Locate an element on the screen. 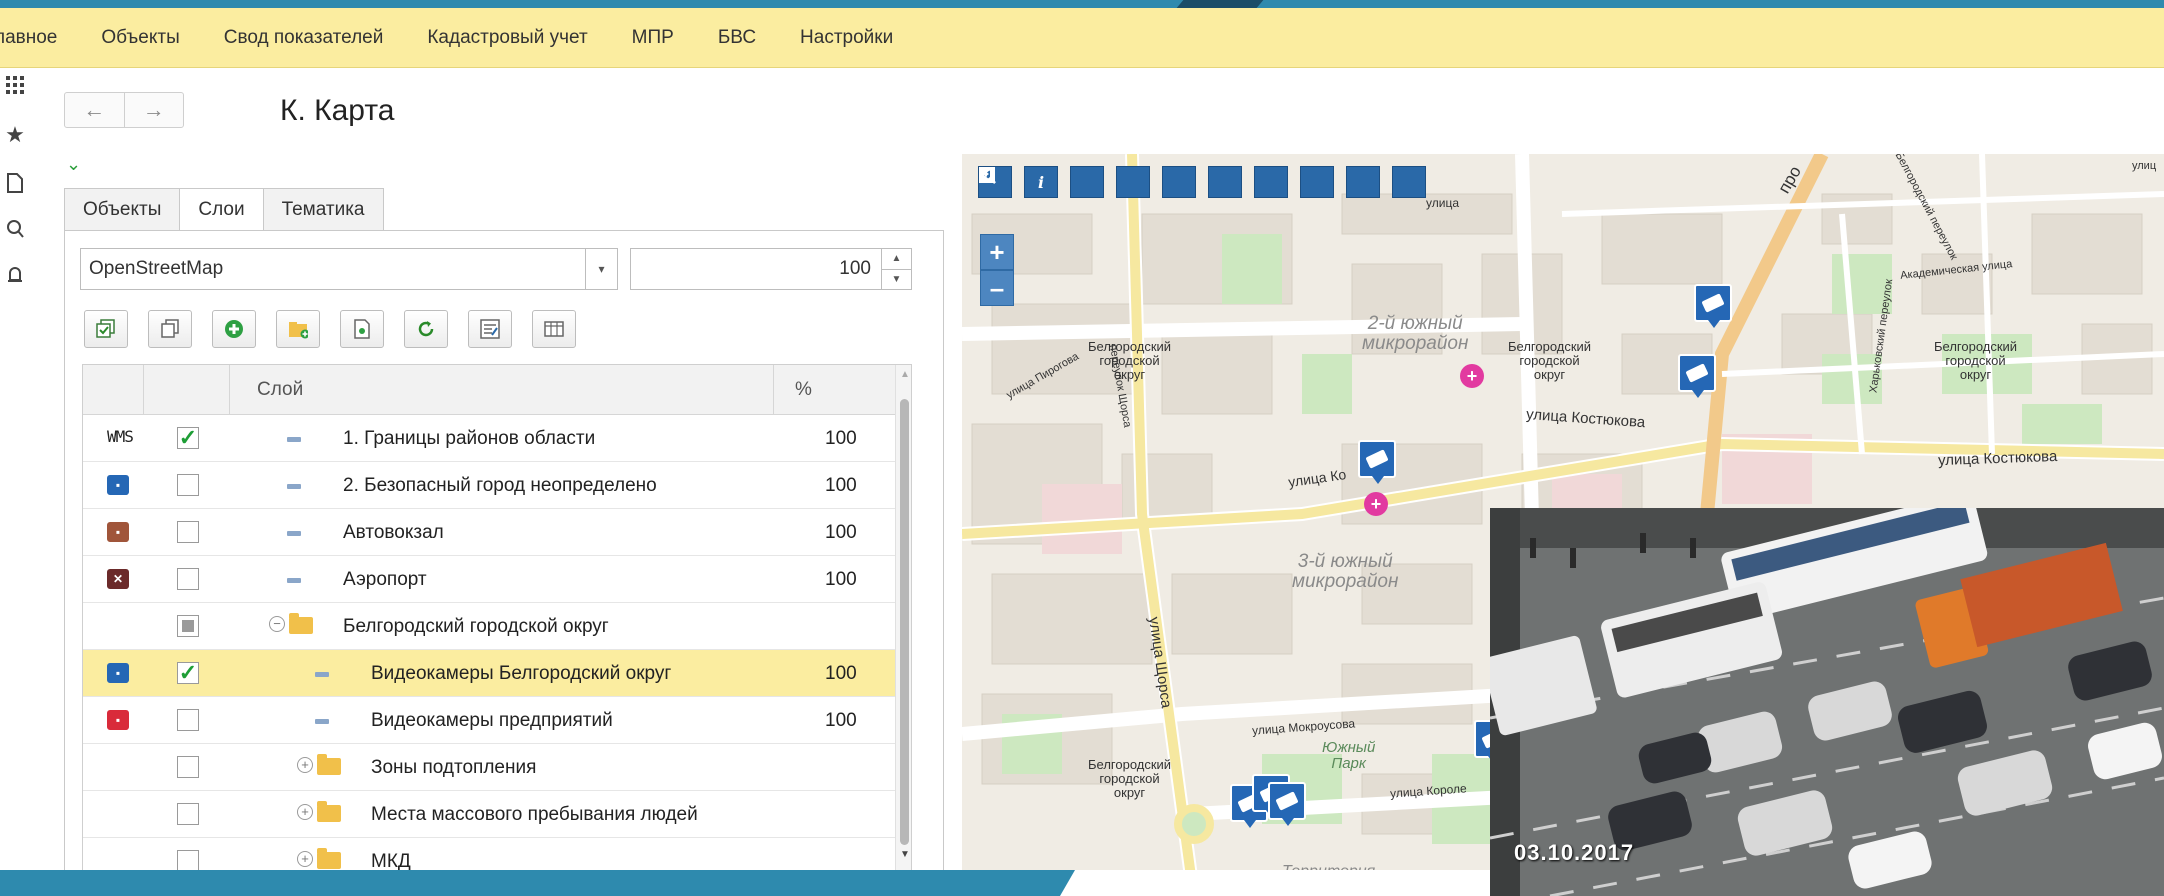 The width and height of the screenshot is (2164, 896). scroll-down-icon: ▼ is located at coordinates (905, 854).